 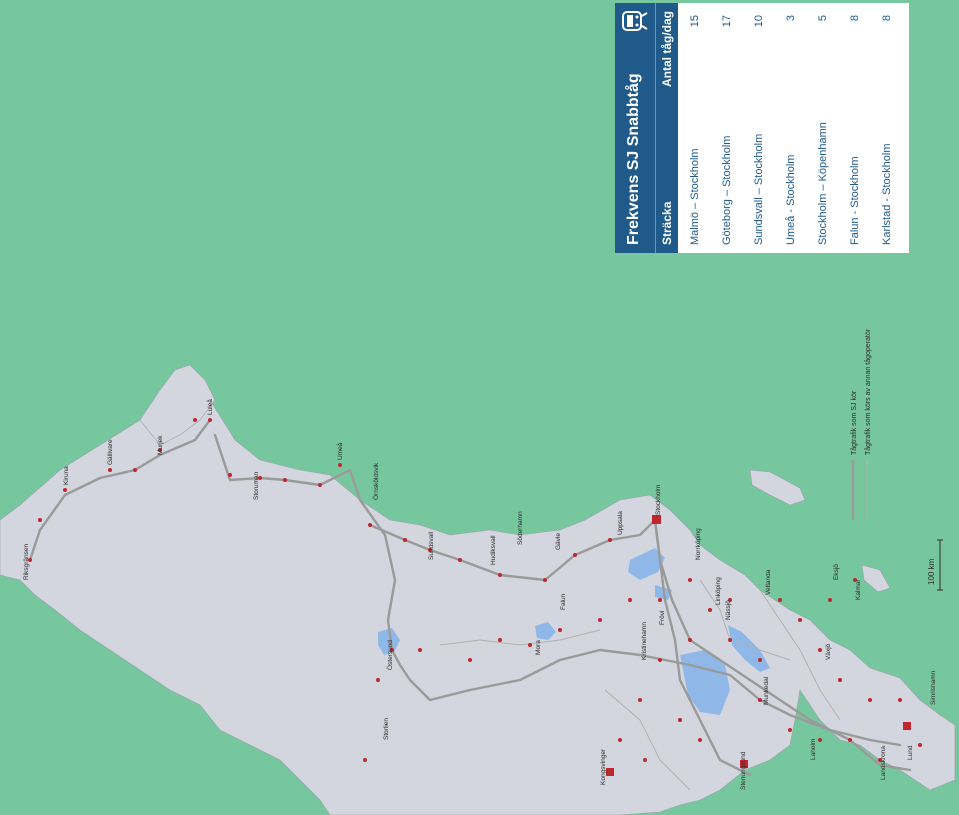 What do you see at coordinates (791, 128) in the screenshot?
I see `route-row: Umeå - Stockholm 3` at bounding box center [791, 128].